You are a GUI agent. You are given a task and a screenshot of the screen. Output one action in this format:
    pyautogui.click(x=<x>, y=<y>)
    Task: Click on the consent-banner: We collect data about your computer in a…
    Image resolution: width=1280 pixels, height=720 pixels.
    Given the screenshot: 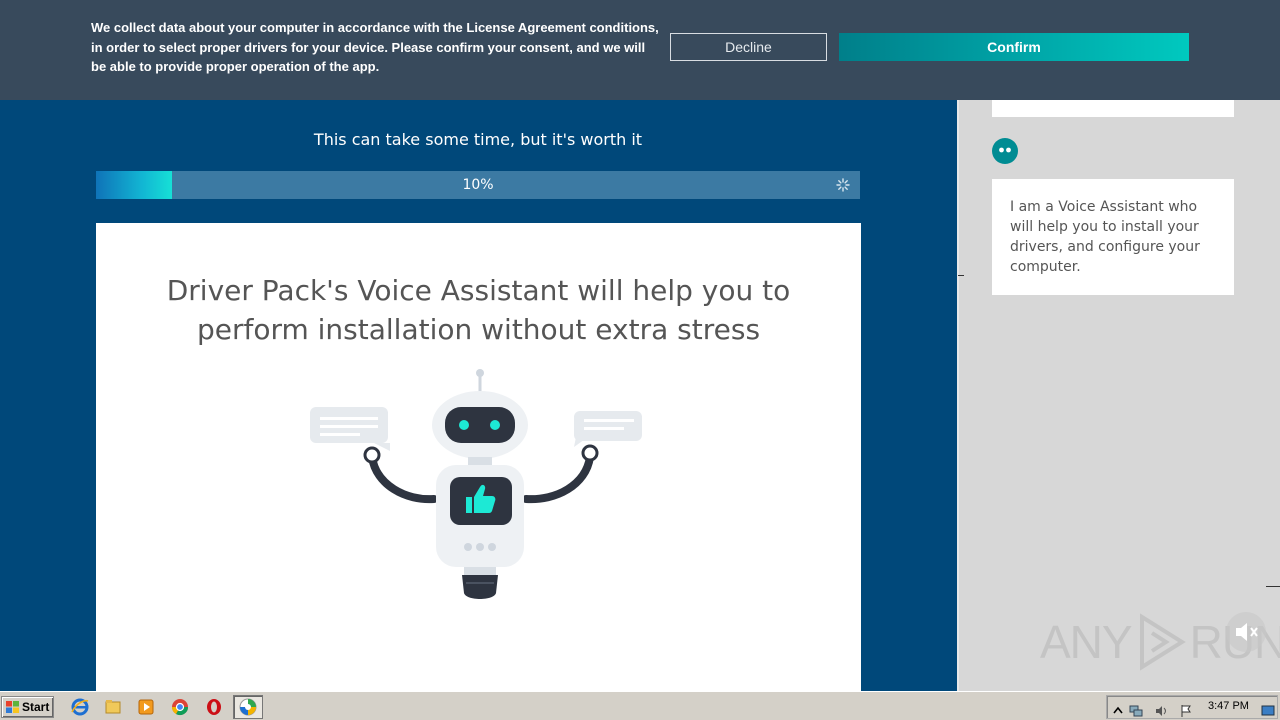 What is the action you would take?
    pyautogui.click(x=640, y=50)
    